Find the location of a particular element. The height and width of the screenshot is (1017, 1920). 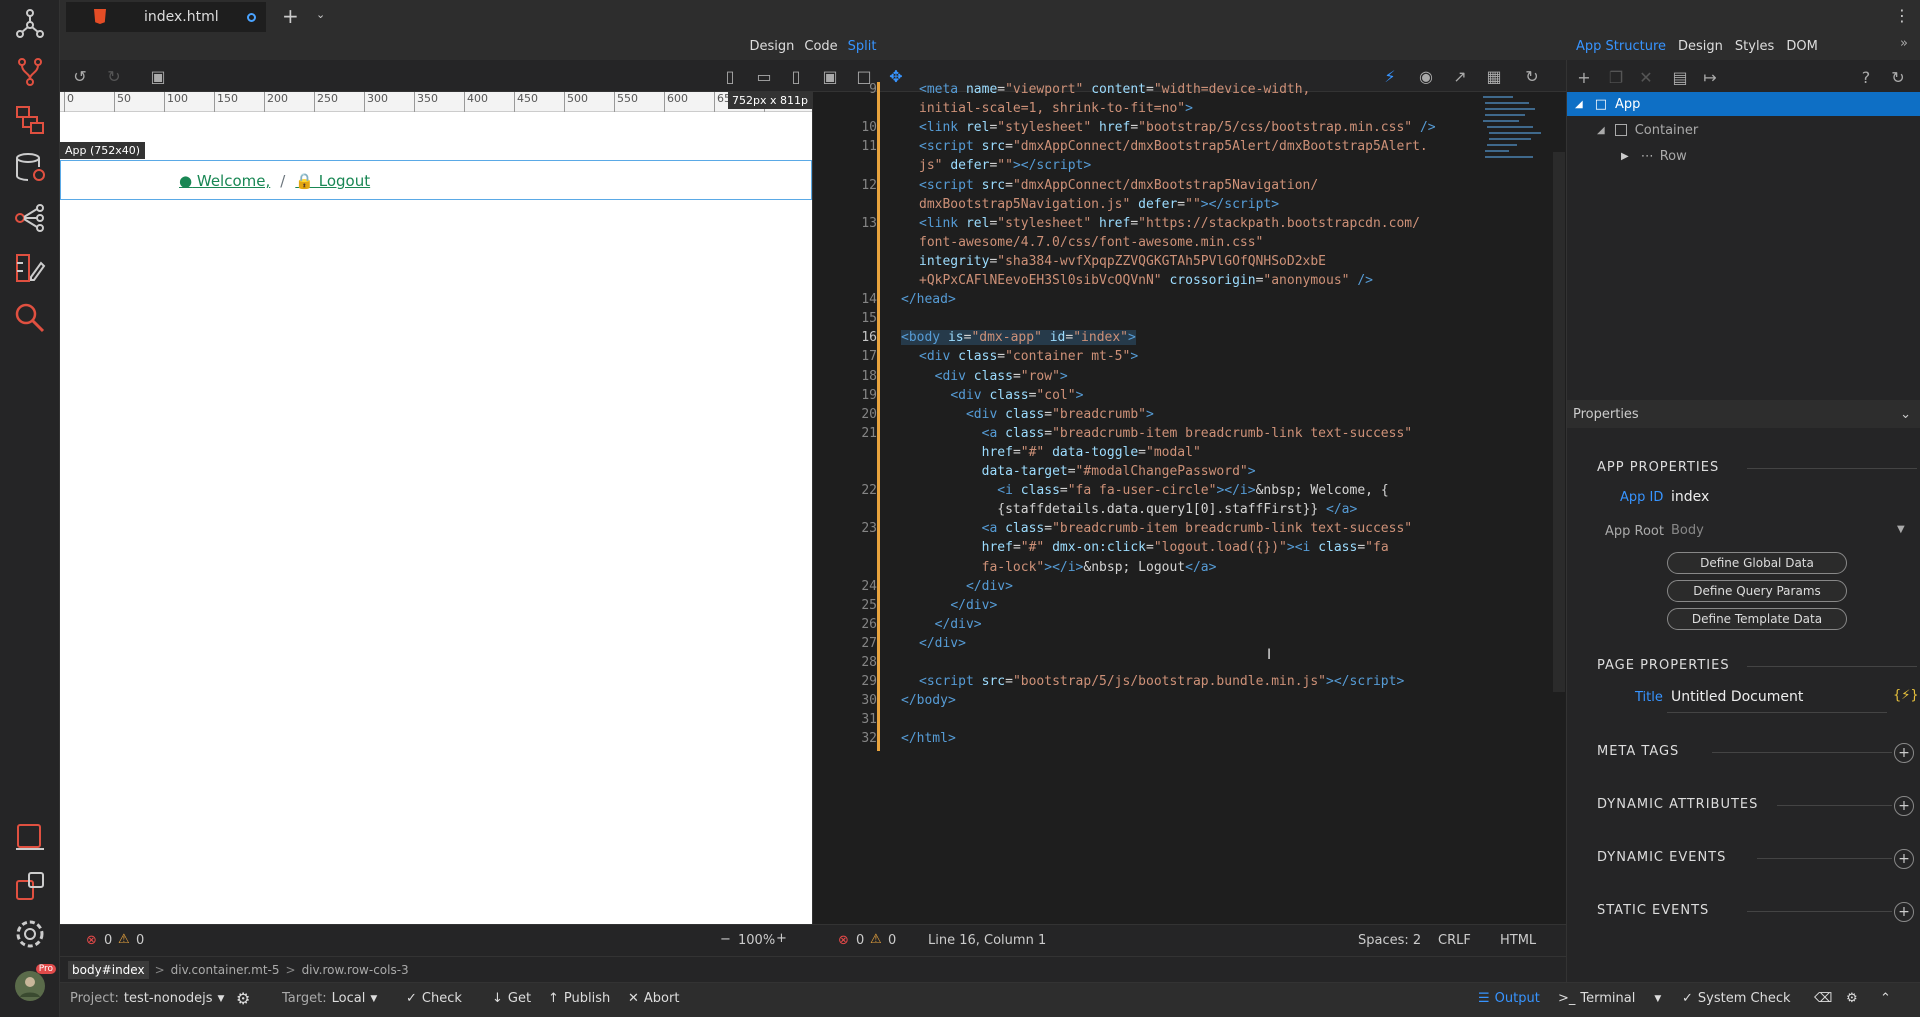

check-button: ✓ Check is located at coordinates (434, 998).